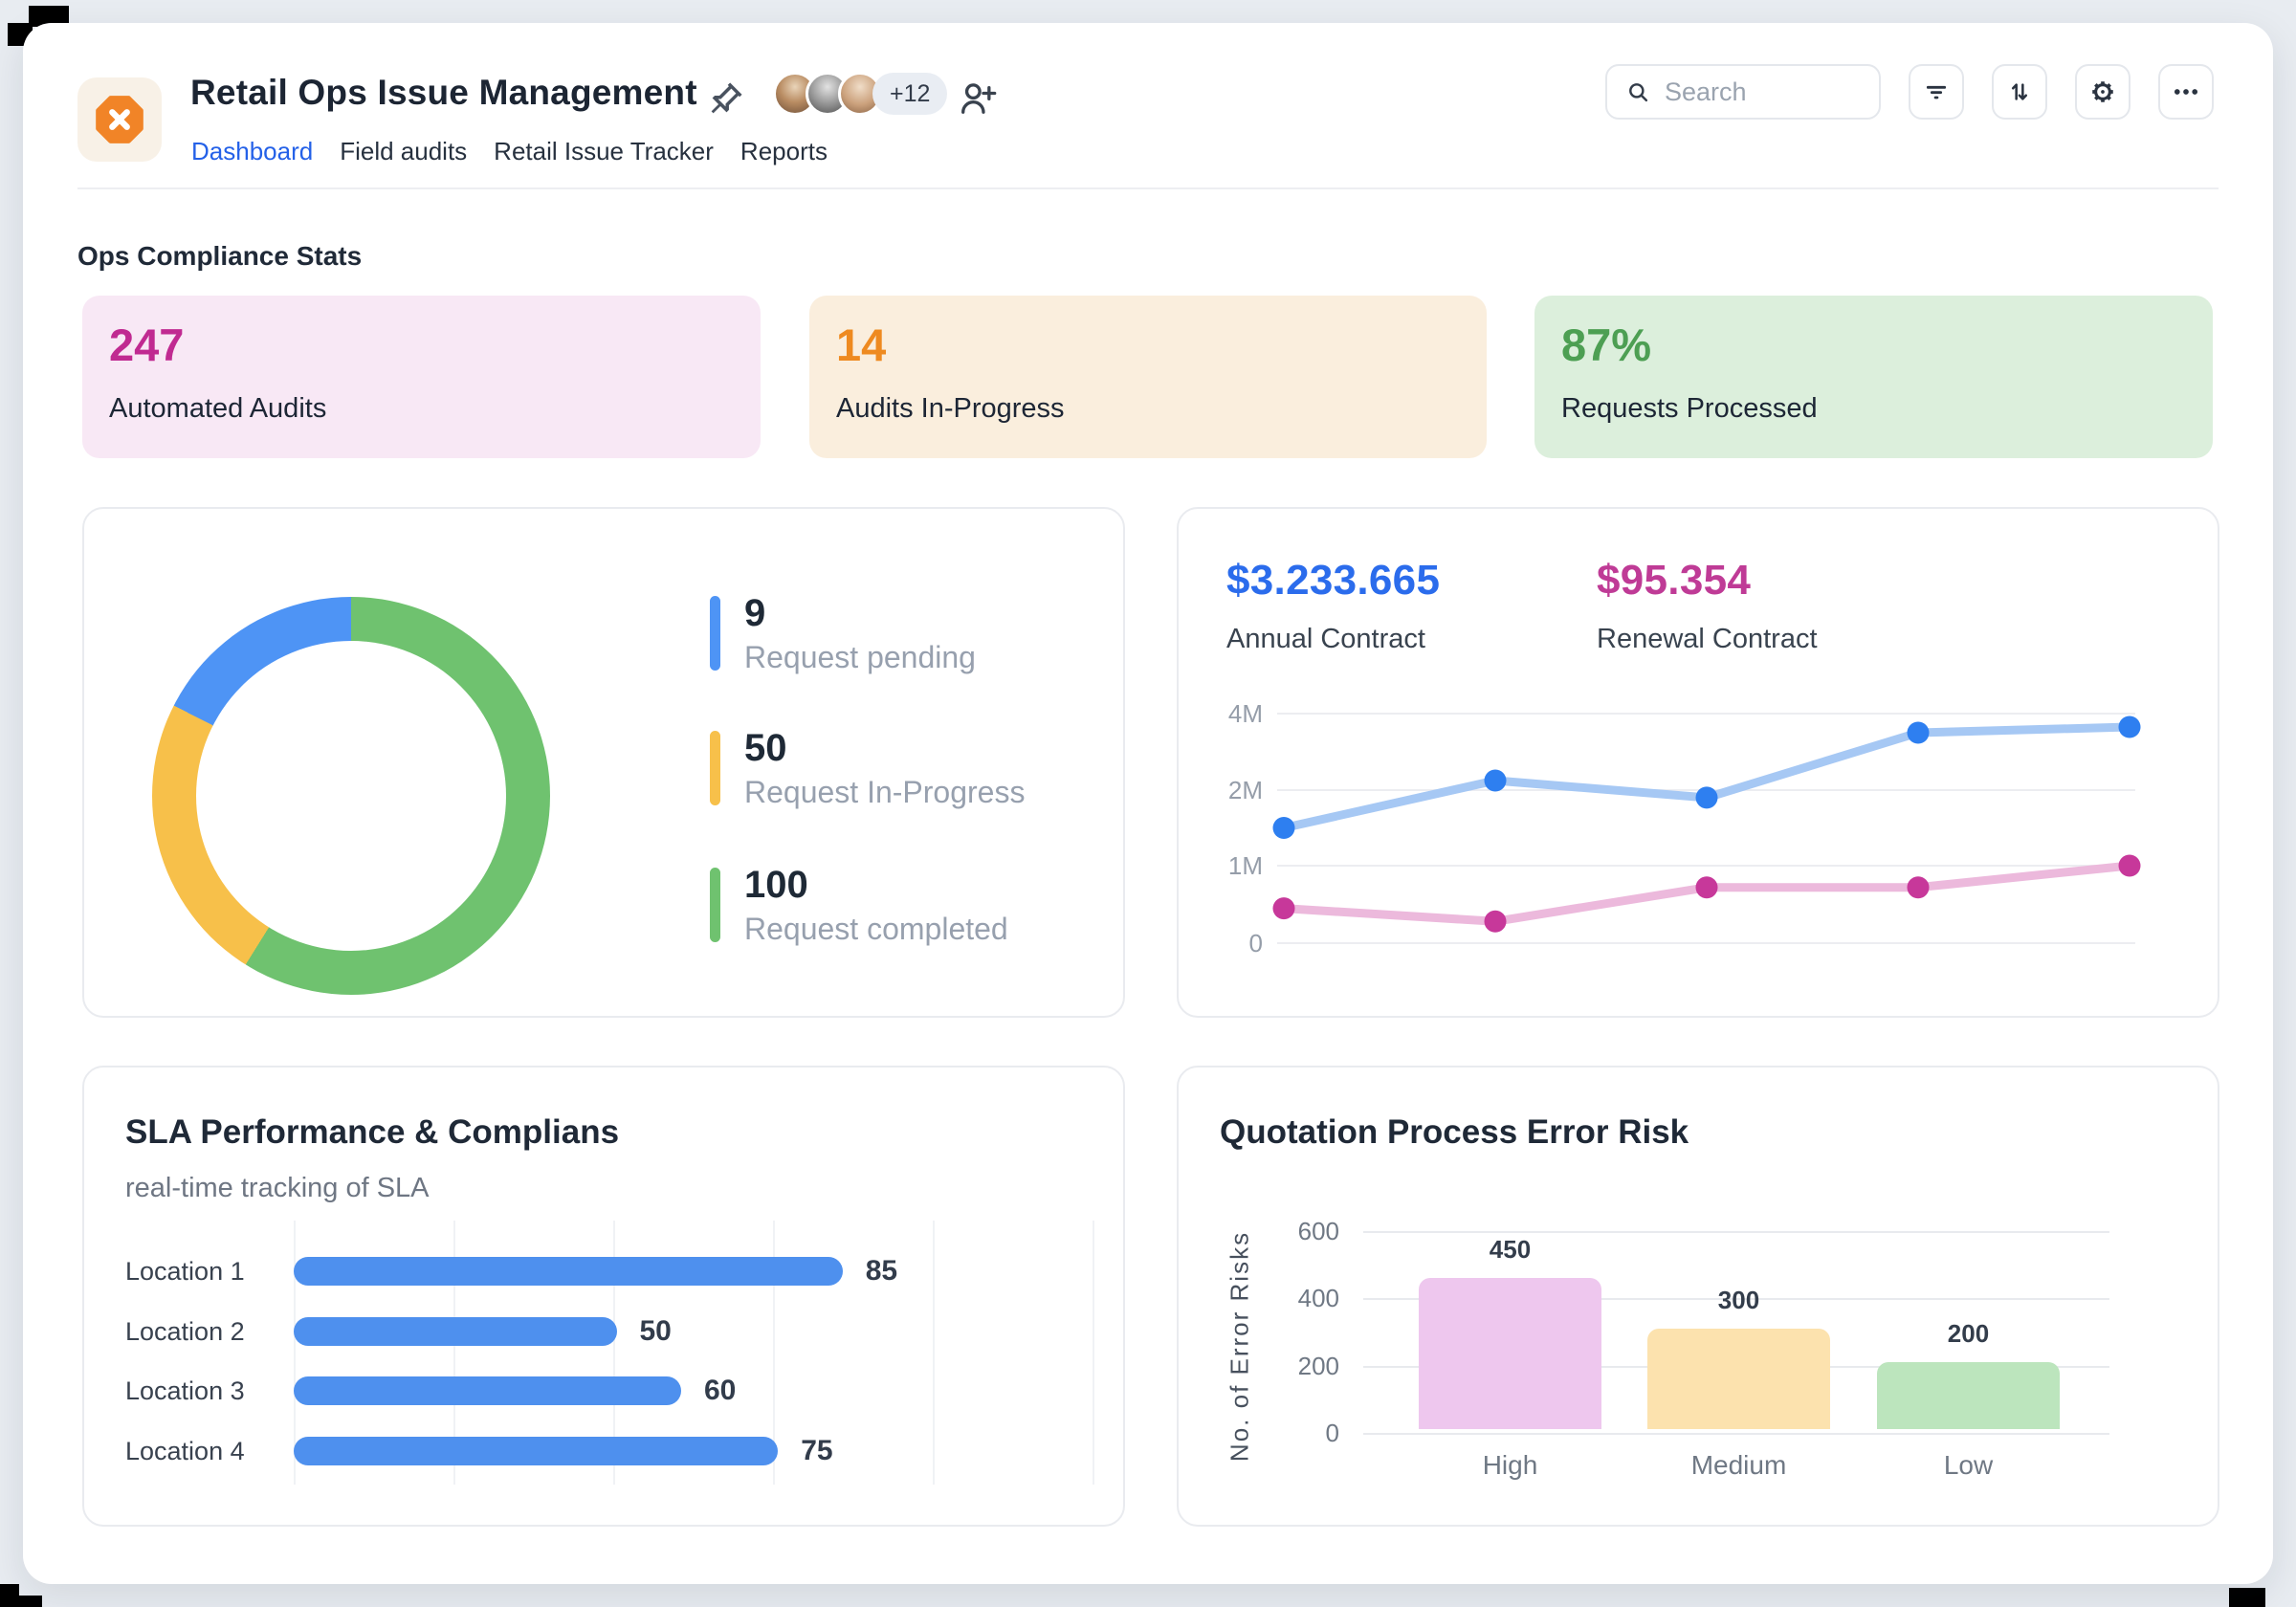 This screenshot has height=1607, width=2296. Describe the element at coordinates (1148, 377) in the screenshot. I see `stat-card-audits-in-progress: 14 Audits In-Progress` at that location.